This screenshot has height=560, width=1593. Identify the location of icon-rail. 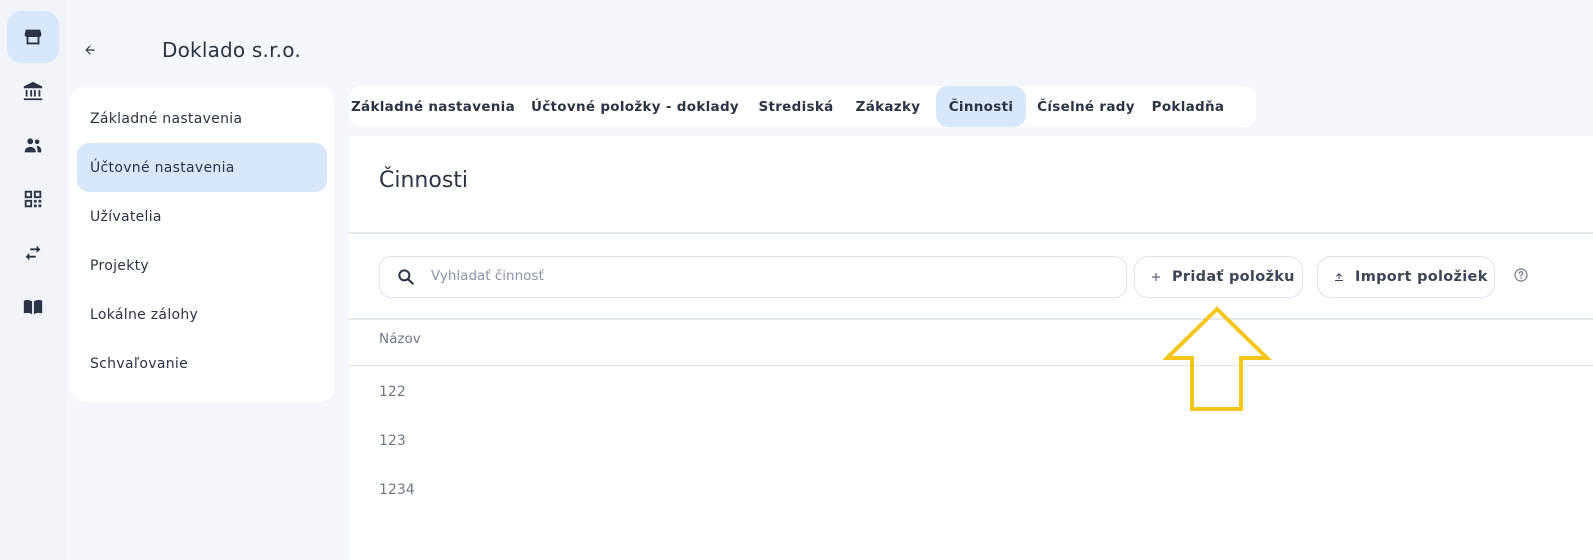
(33, 280).